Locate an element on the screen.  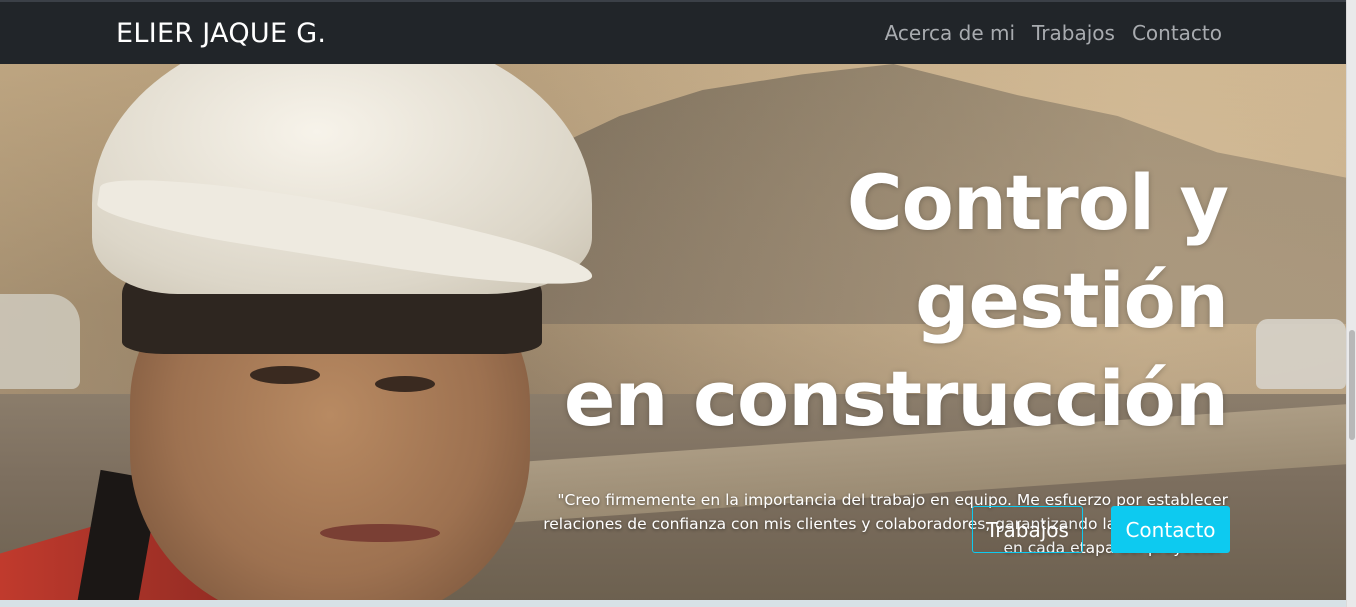
page-bottom-strip is located at coordinates (673, 603).